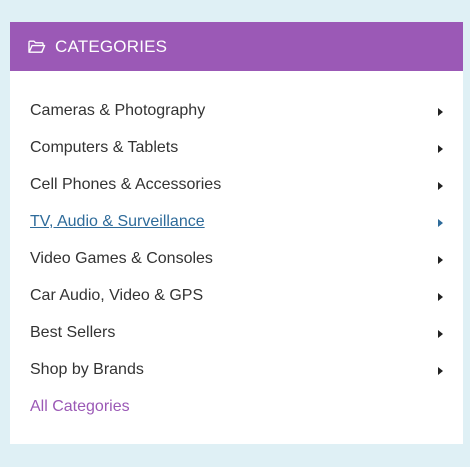 The height and width of the screenshot is (467, 470). Describe the element at coordinates (117, 295) in the screenshot. I see `category-label: Car Audio, Video & GPS` at that location.